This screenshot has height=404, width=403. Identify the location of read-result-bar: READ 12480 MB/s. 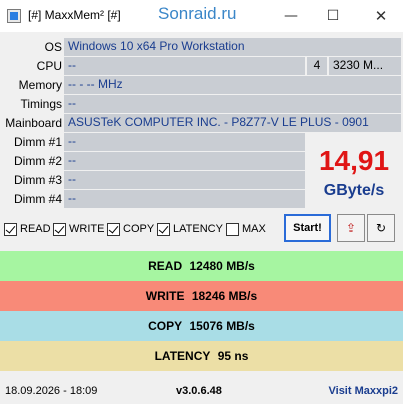
(201, 266).